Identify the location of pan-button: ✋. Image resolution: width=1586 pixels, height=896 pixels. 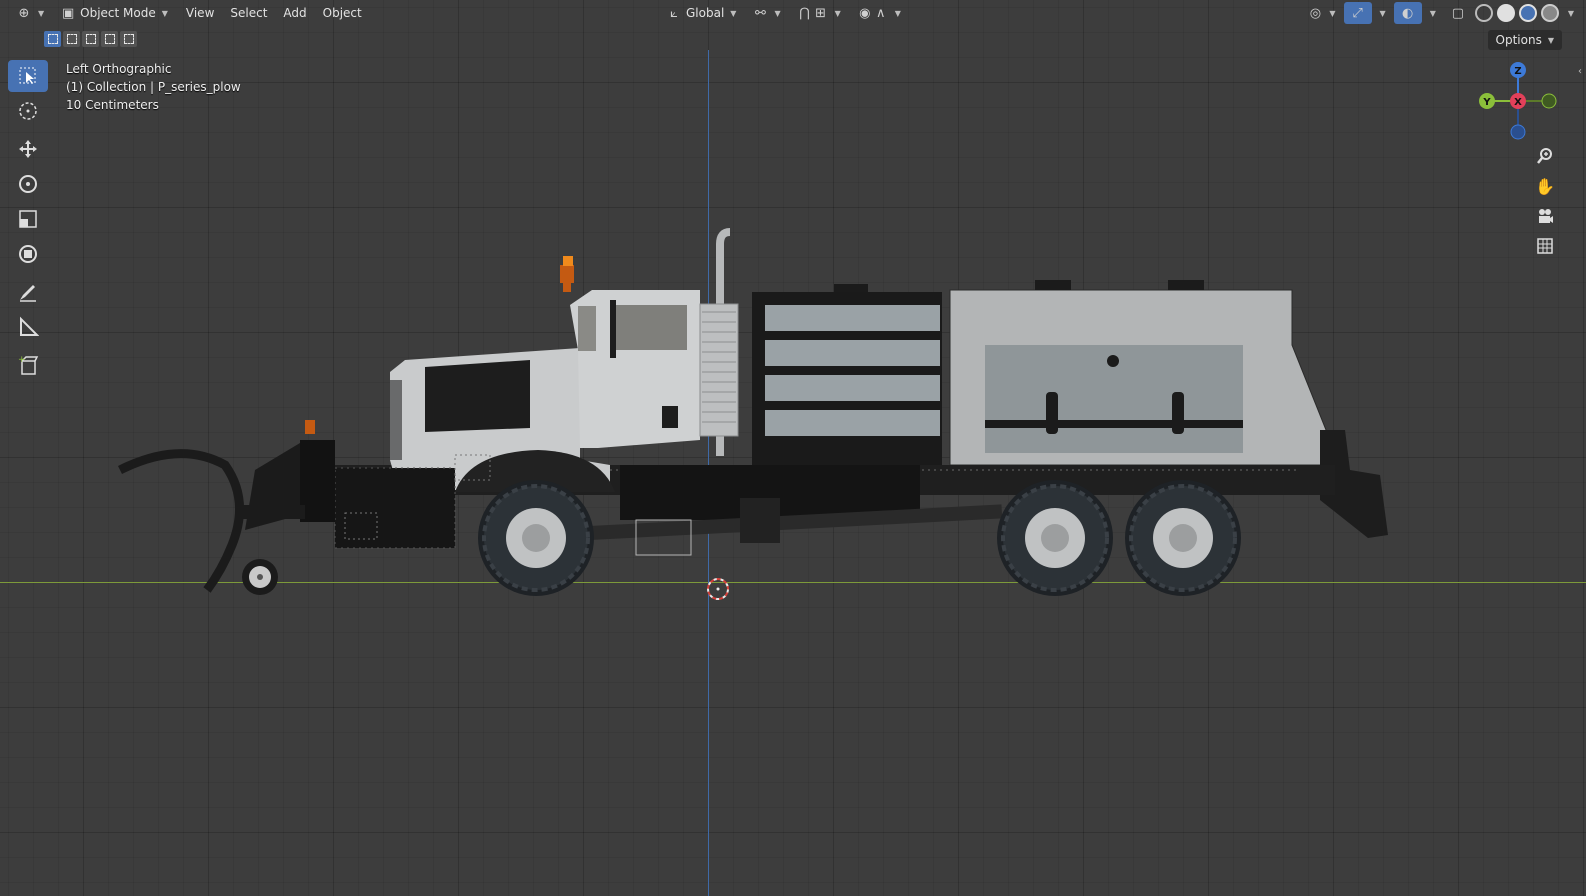
(1545, 186).